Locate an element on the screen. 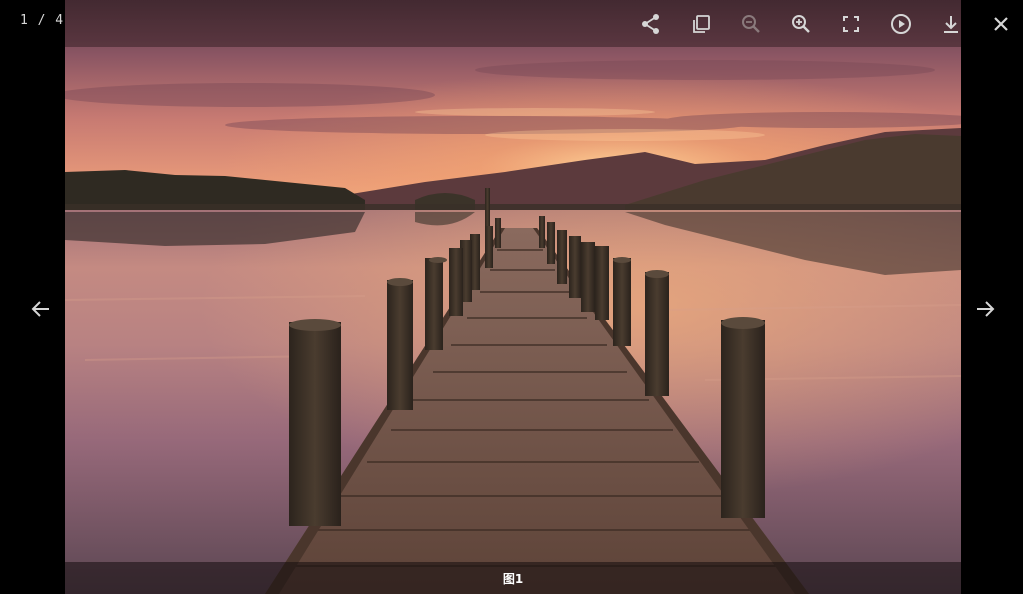  zoom-in-button is located at coordinates (801, 24).